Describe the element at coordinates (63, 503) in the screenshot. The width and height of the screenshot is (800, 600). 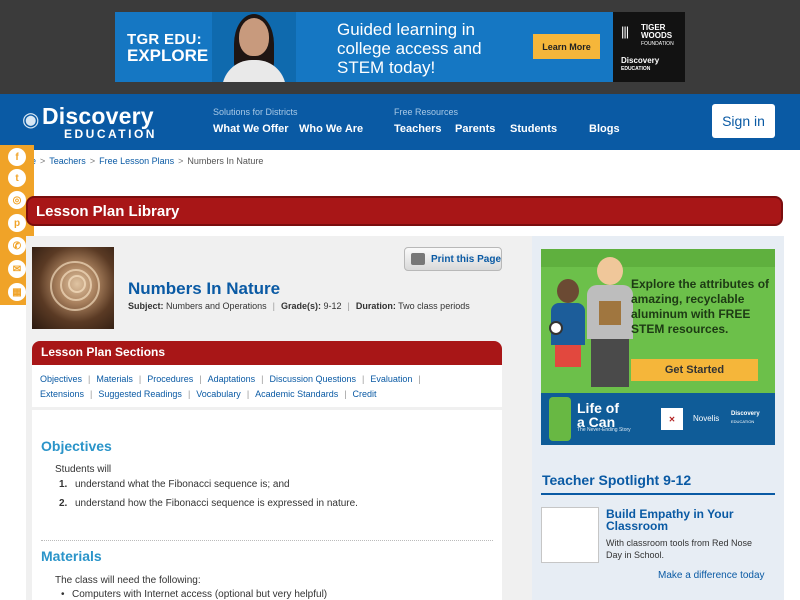
I see `objective-number-2: 2.` at that location.